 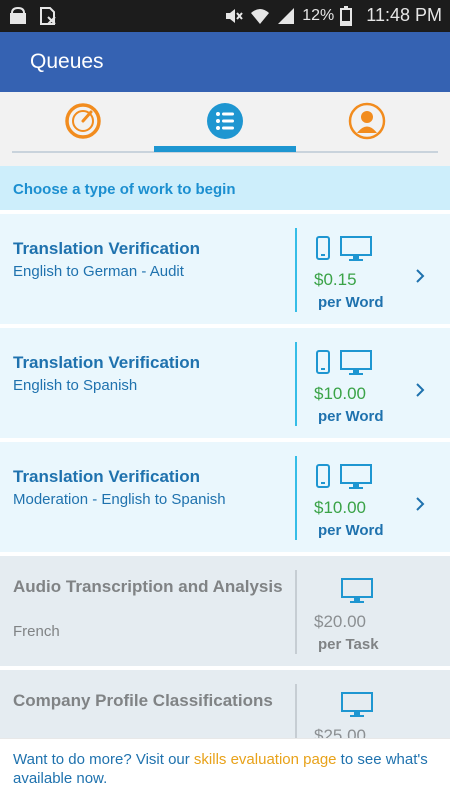 I want to click on clock: 11:48 PM, so click(x=404, y=15).